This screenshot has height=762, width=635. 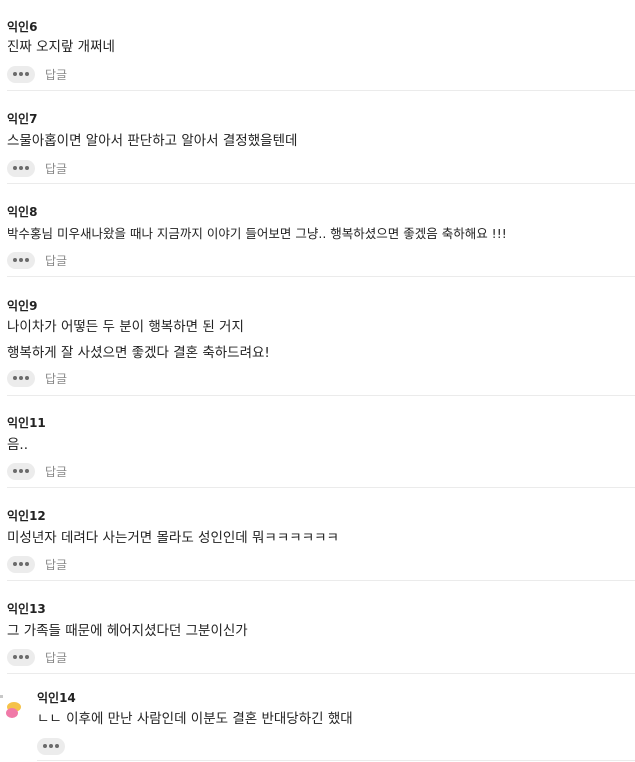 I want to click on comment-item: 익인12 미성년자 데려다 사는거면 몰라도 성인인데 뭐ㅋㅋㅋㅋㅋㅋ 답글, so click(x=317, y=536).